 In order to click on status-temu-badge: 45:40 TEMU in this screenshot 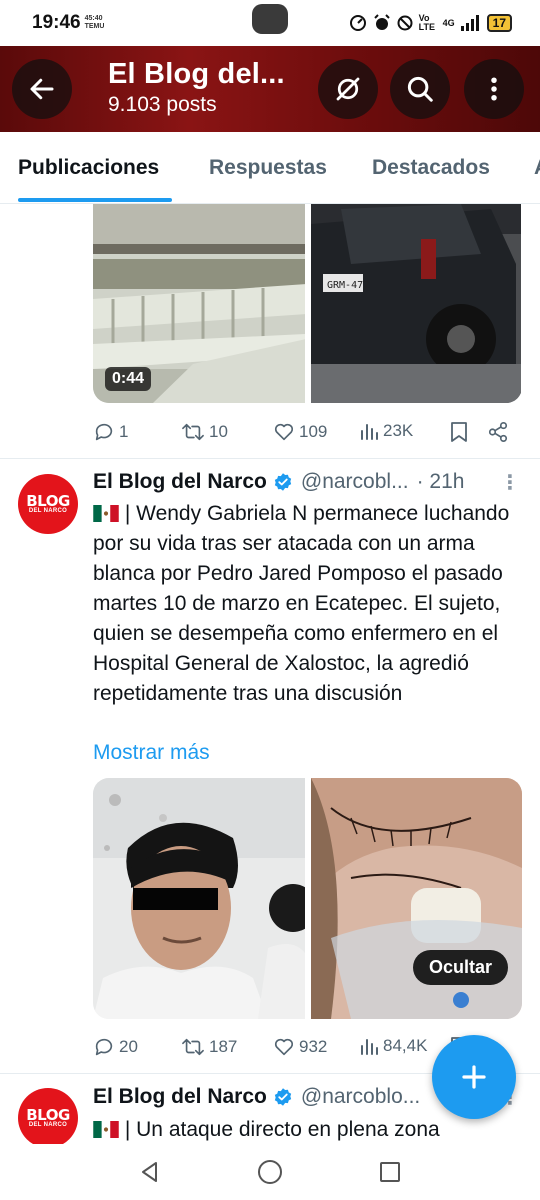, I will do `click(95, 23)`.